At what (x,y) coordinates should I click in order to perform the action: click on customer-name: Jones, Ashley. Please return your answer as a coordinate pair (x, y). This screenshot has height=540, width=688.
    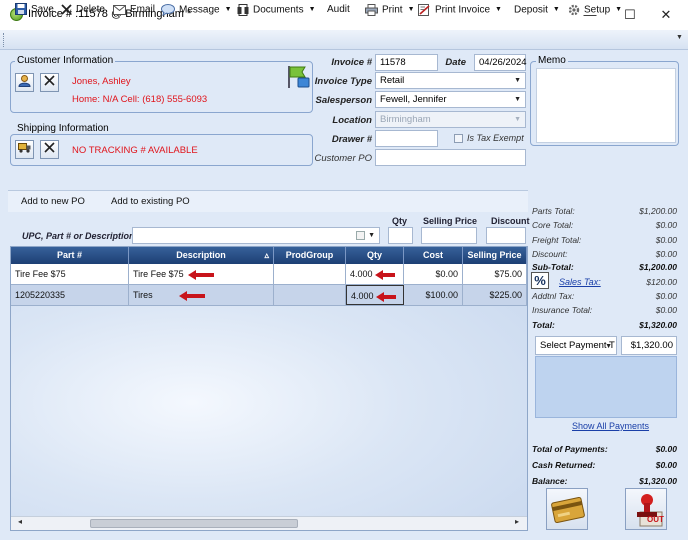
    Looking at the image, I should click on (101, 81).